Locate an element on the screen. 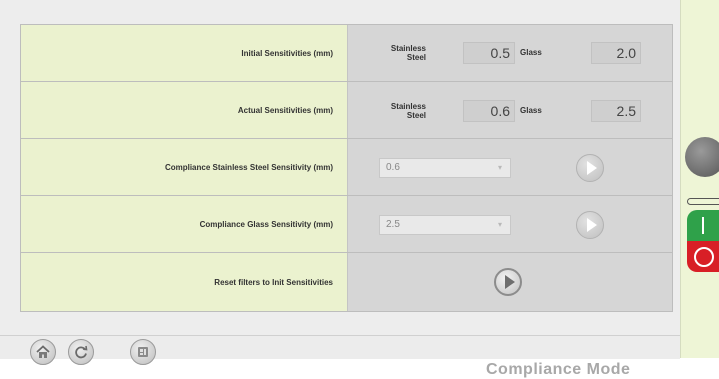 The width and height of the screenshot is (719, 379). initial-glass-value: 2.0 is located at coordinates (616, 53).